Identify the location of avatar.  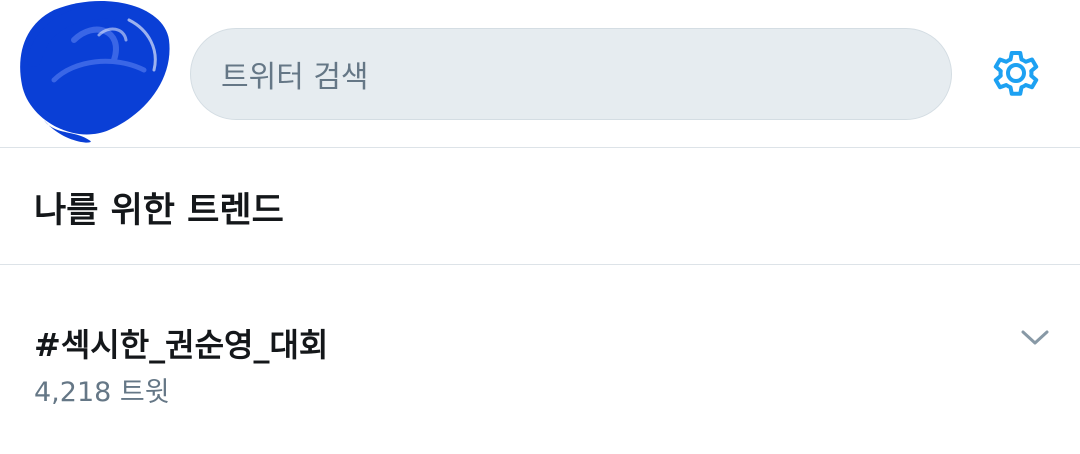
(94, 75).